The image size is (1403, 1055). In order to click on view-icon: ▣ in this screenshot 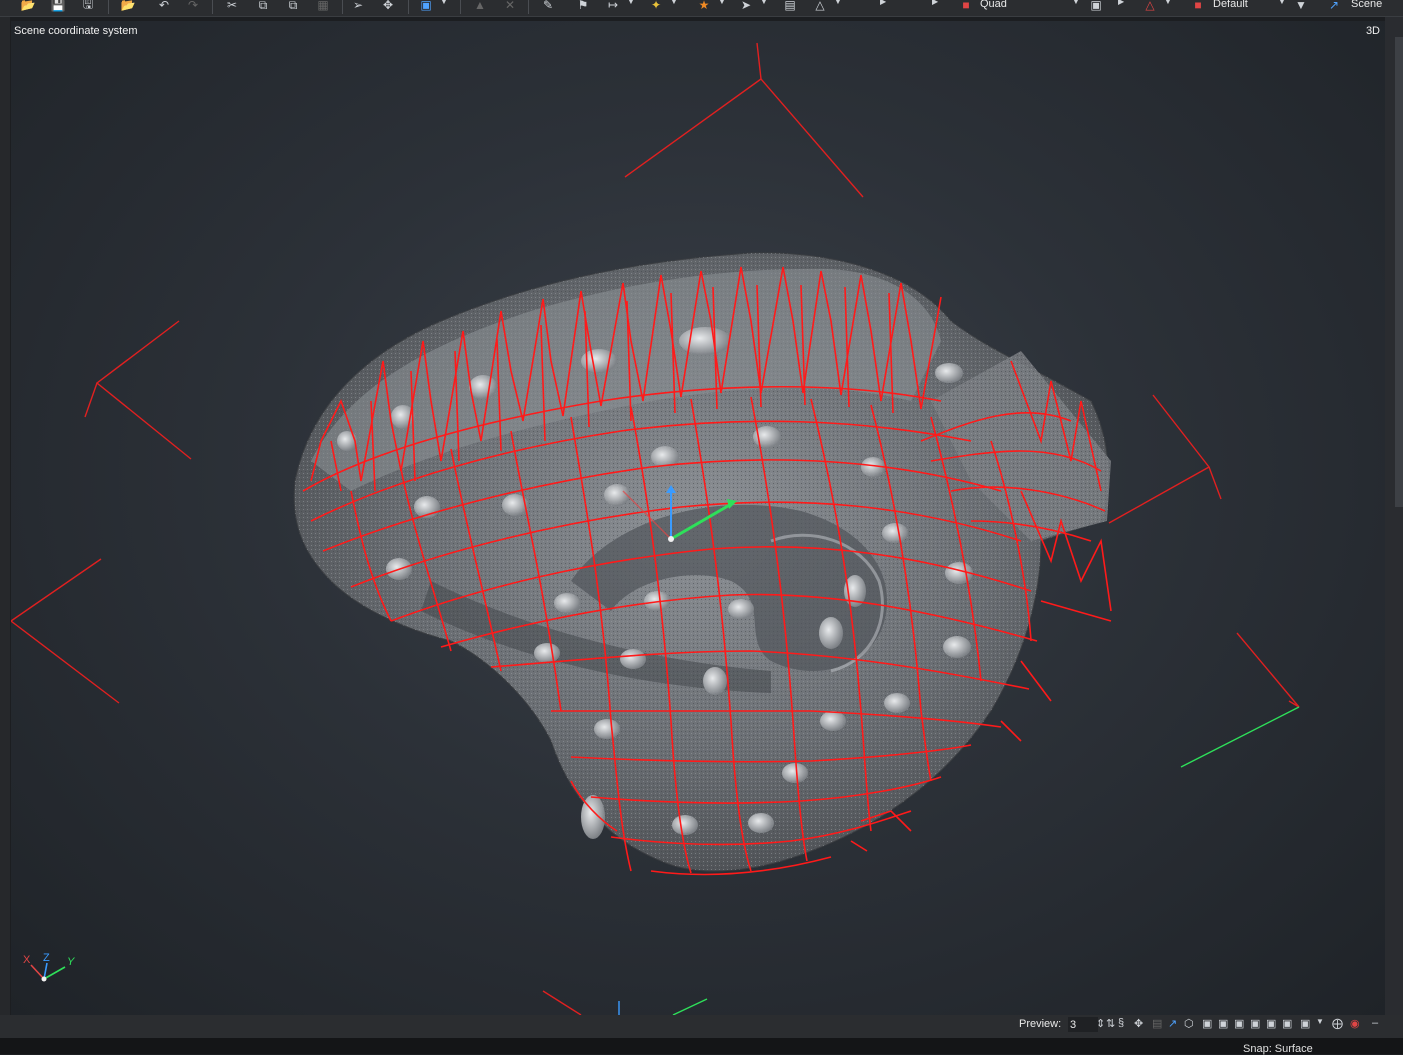, I will do `click(1096, 6)`.